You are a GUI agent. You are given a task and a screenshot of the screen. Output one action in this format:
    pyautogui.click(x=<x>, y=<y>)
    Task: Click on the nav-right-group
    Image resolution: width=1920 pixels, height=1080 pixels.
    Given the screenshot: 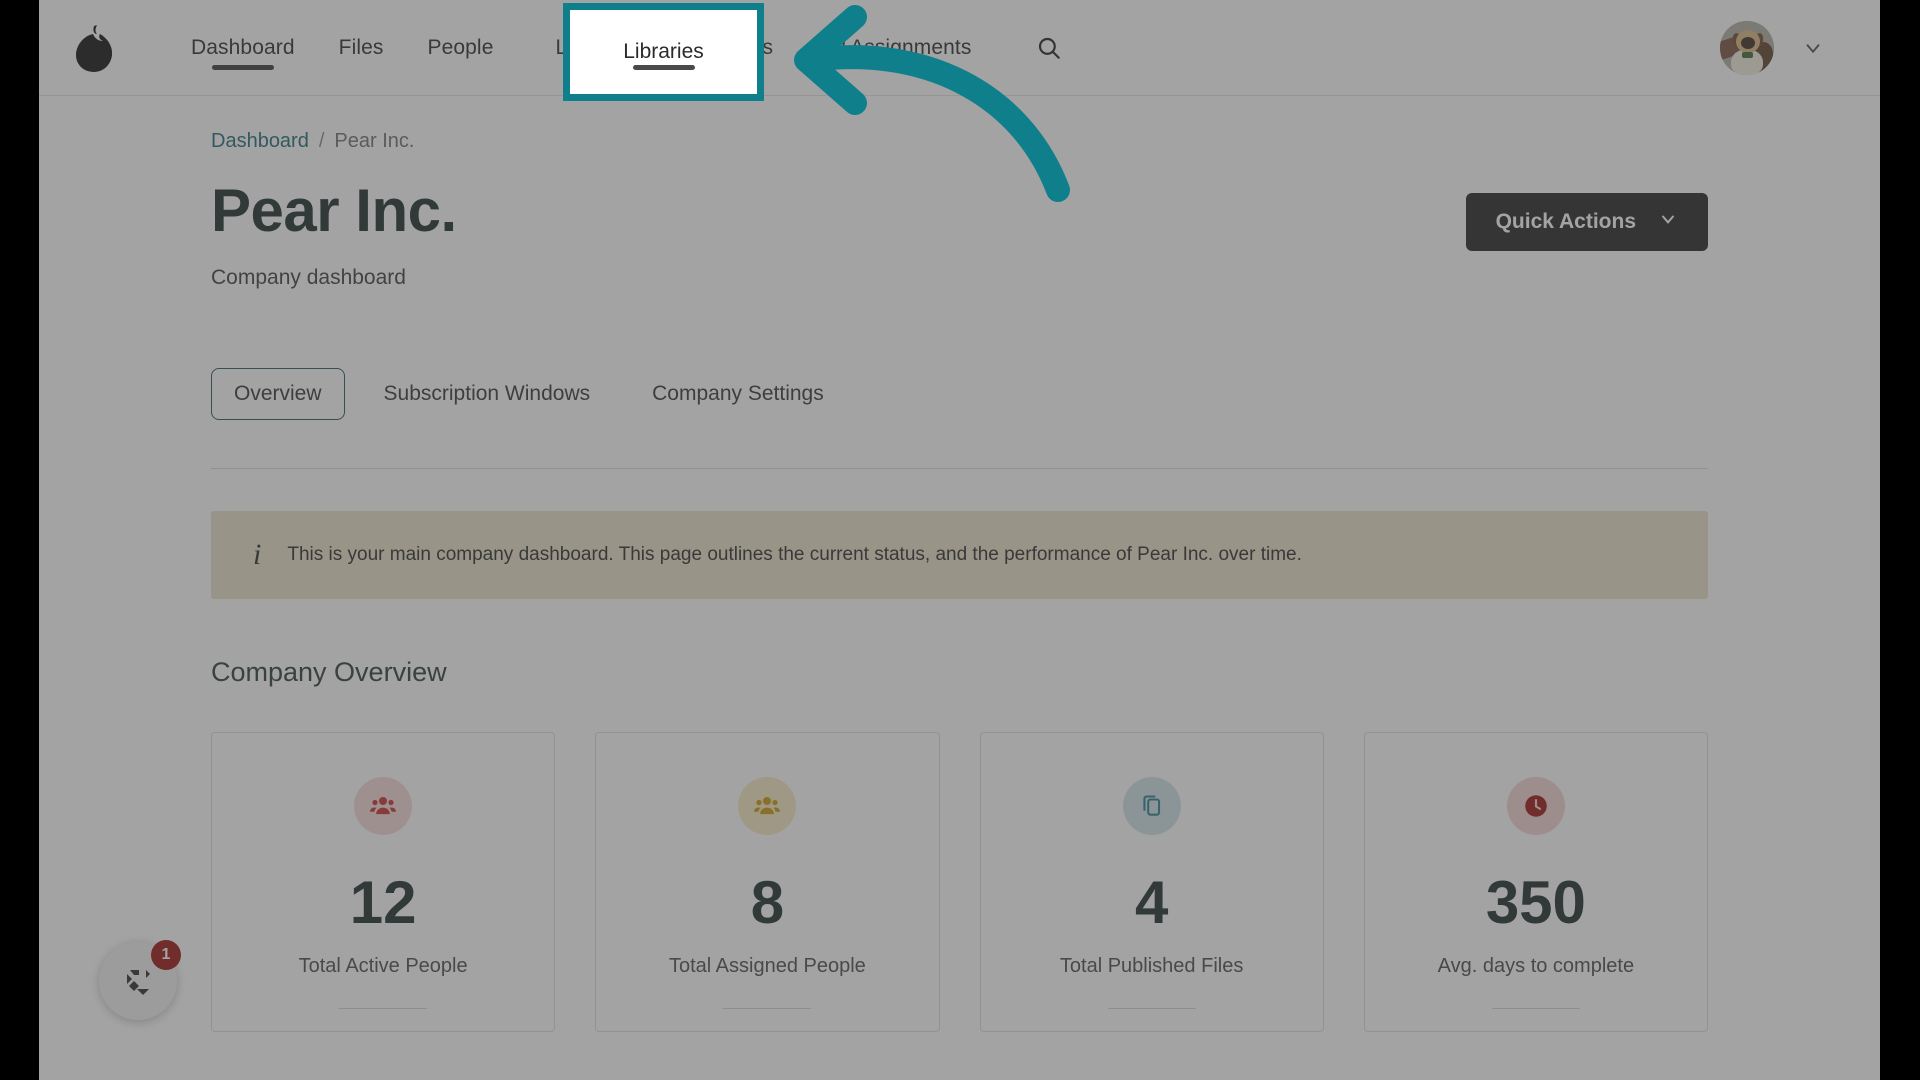 What is the action you would take?
    pyautogui.click(x=1772, y=47)
    